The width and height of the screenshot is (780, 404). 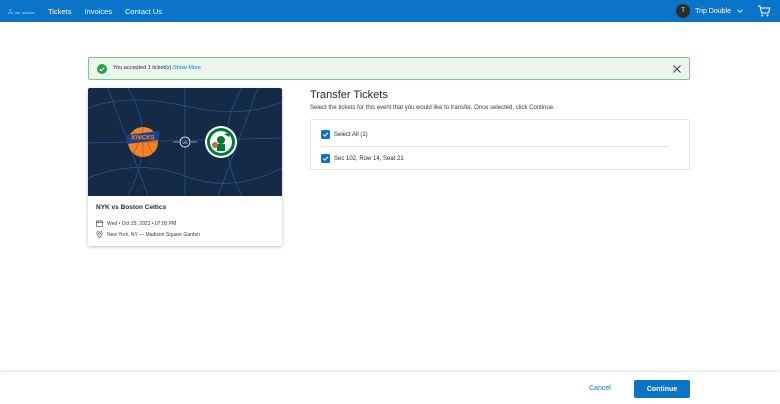 I want to click on page-title: Transfer Tickets, so click(x=349, y=95).